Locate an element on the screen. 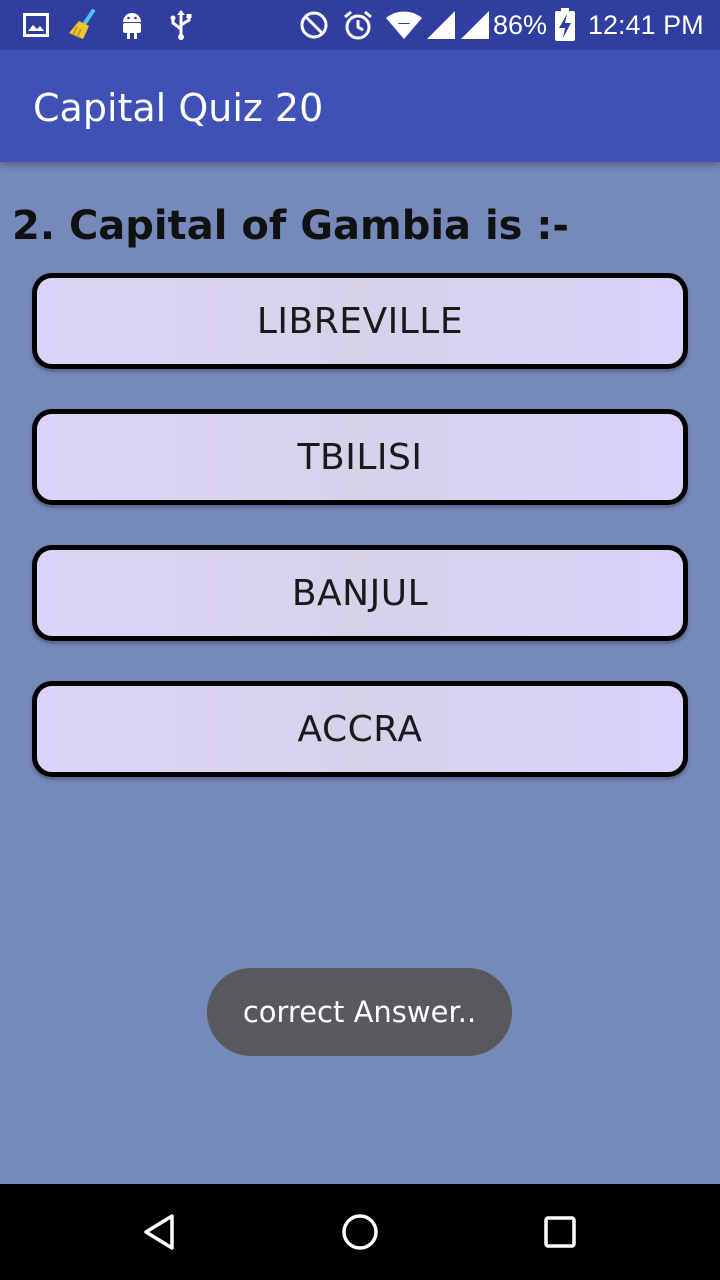  option-button-1: LIBREVILLE is located at coordinates (360, 321).